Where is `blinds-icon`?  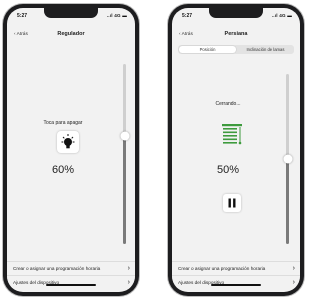
blinds-icon is located at coordinates (232, 134).